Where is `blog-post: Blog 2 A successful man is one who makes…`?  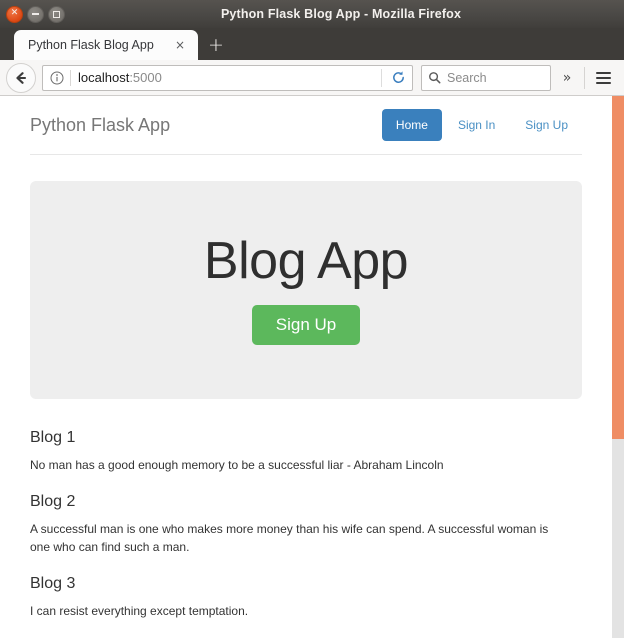 blog-post: Blog 2 A successful man is one who makes… is located at coordinates (306, 525).